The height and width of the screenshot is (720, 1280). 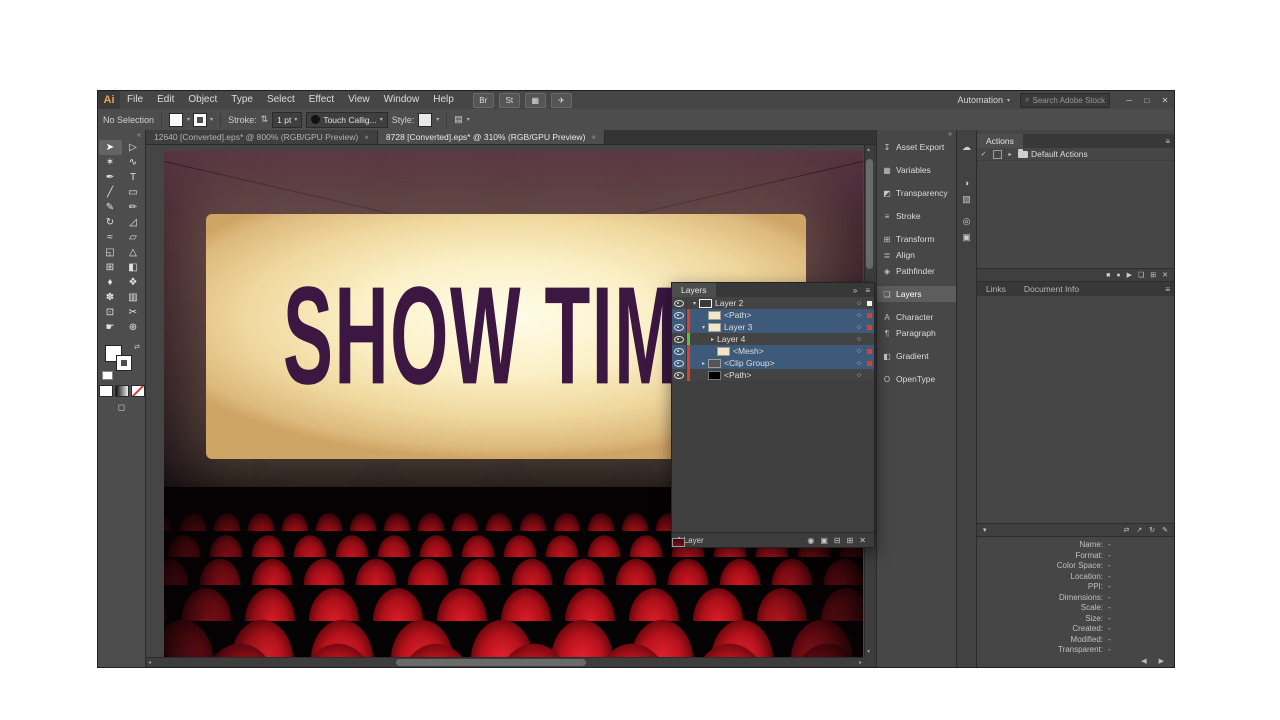 What do you see at coordinates (110, 147) in the screenshot?
I see `selection-tool: ➤` at bounding box center [110, 147].